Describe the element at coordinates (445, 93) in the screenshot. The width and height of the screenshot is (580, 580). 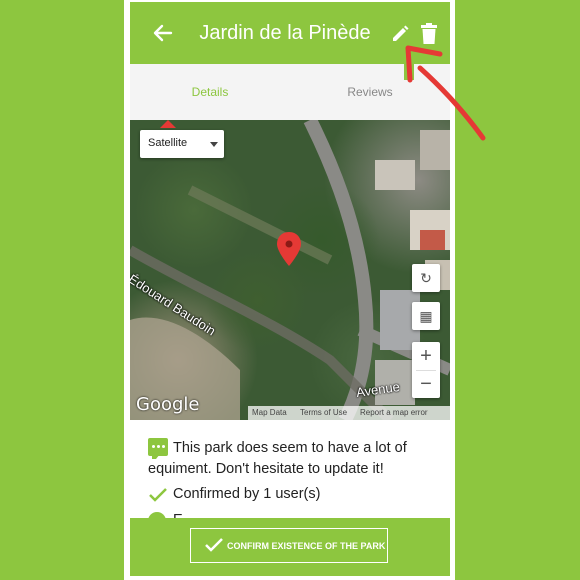
I see `red-annotation-arrow-icon` at that location.